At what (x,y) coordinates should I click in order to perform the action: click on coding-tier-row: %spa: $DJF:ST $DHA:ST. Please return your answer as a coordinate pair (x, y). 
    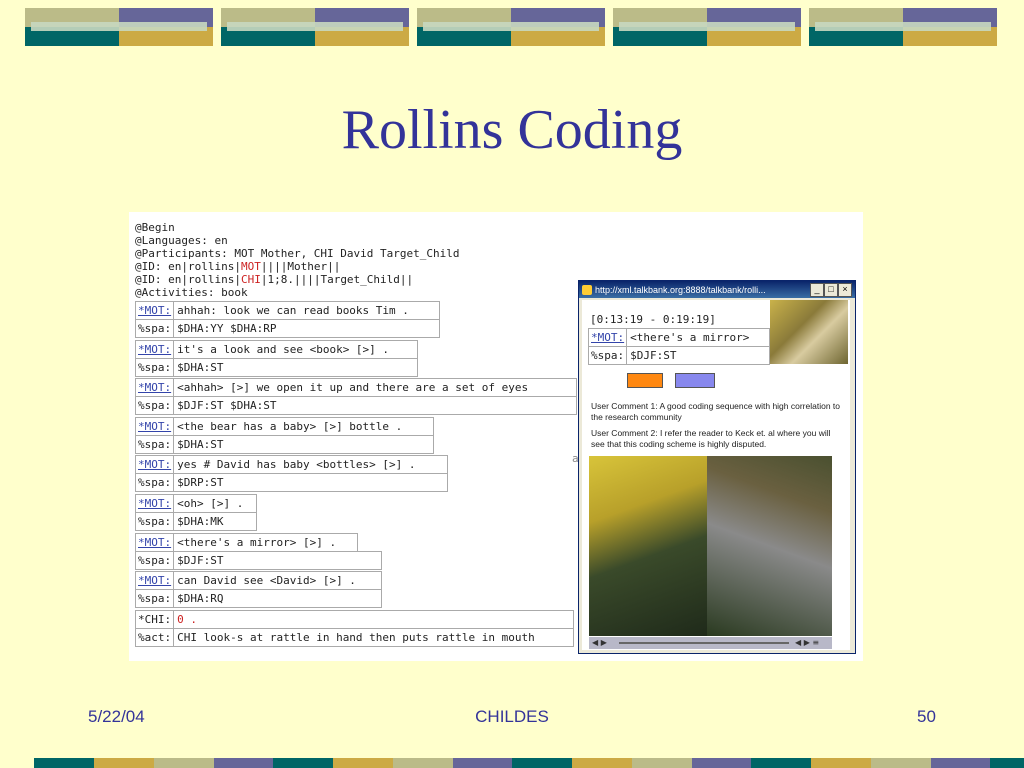
    Looking at the image, I should click on (356, 406).